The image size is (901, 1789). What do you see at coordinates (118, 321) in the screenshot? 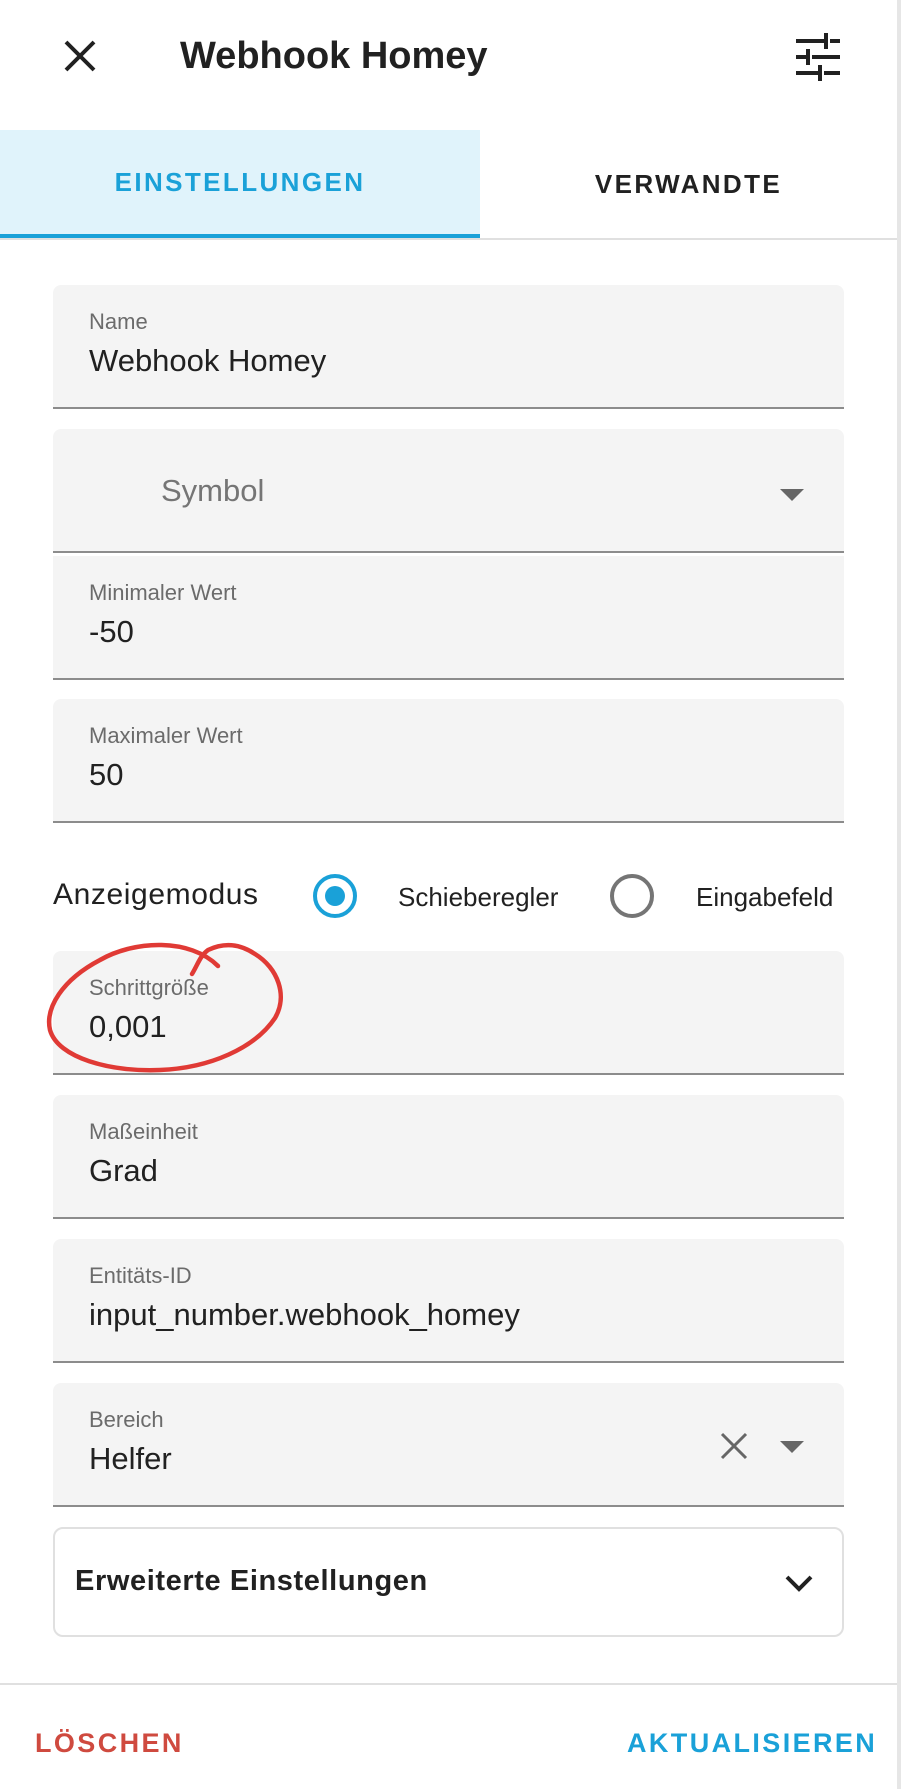
I see `name-label: Name` at bounding box center [118, 321].